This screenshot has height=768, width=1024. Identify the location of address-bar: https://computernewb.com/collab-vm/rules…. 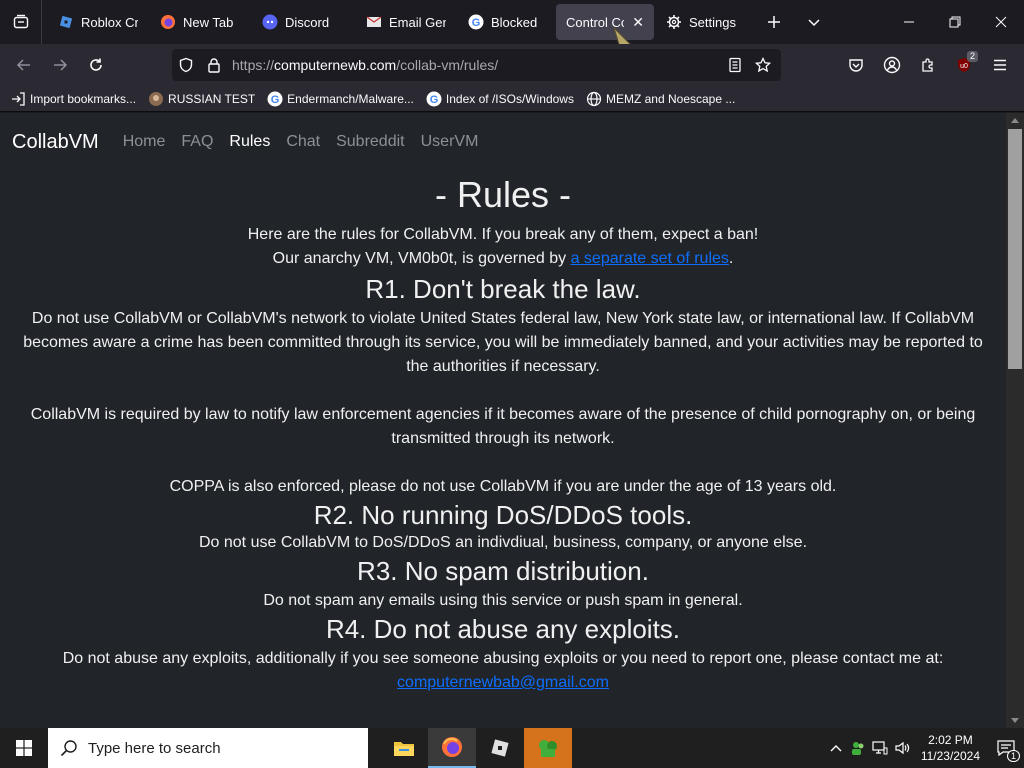
(476, 65).